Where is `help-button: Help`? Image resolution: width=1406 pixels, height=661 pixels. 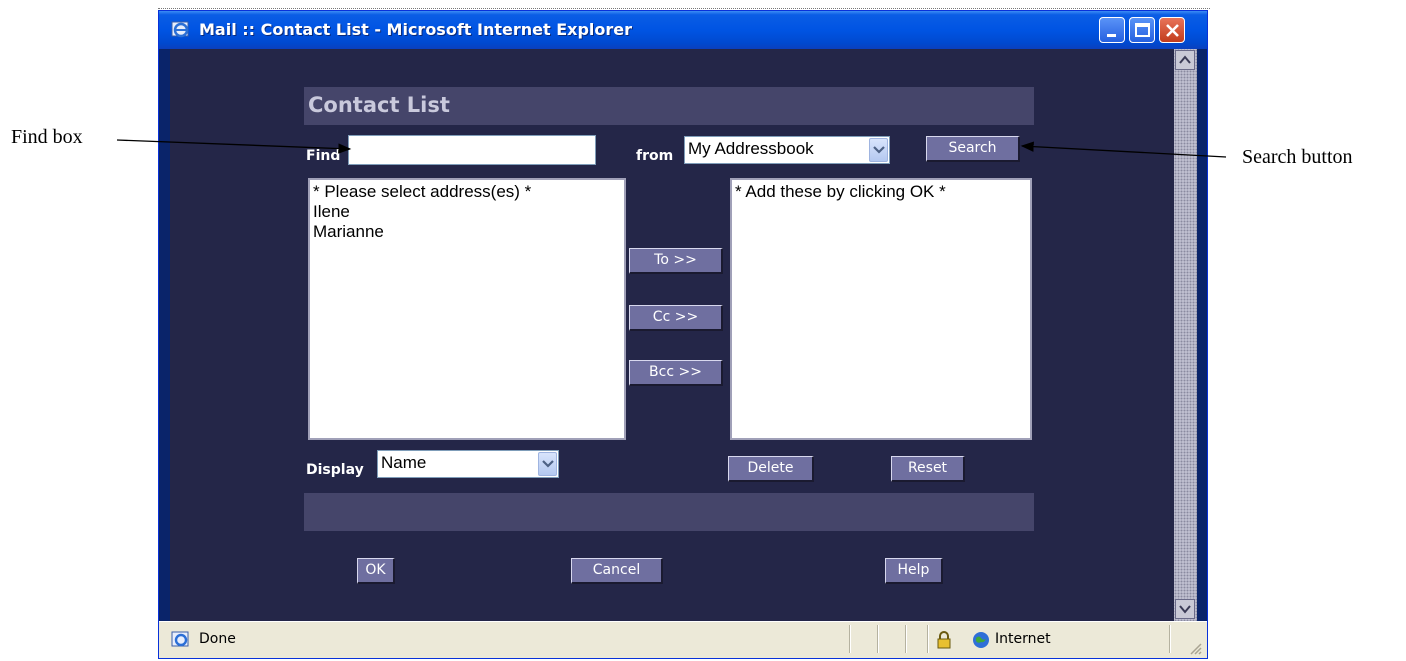 help-button: Help is located at coordinates (914, 571).